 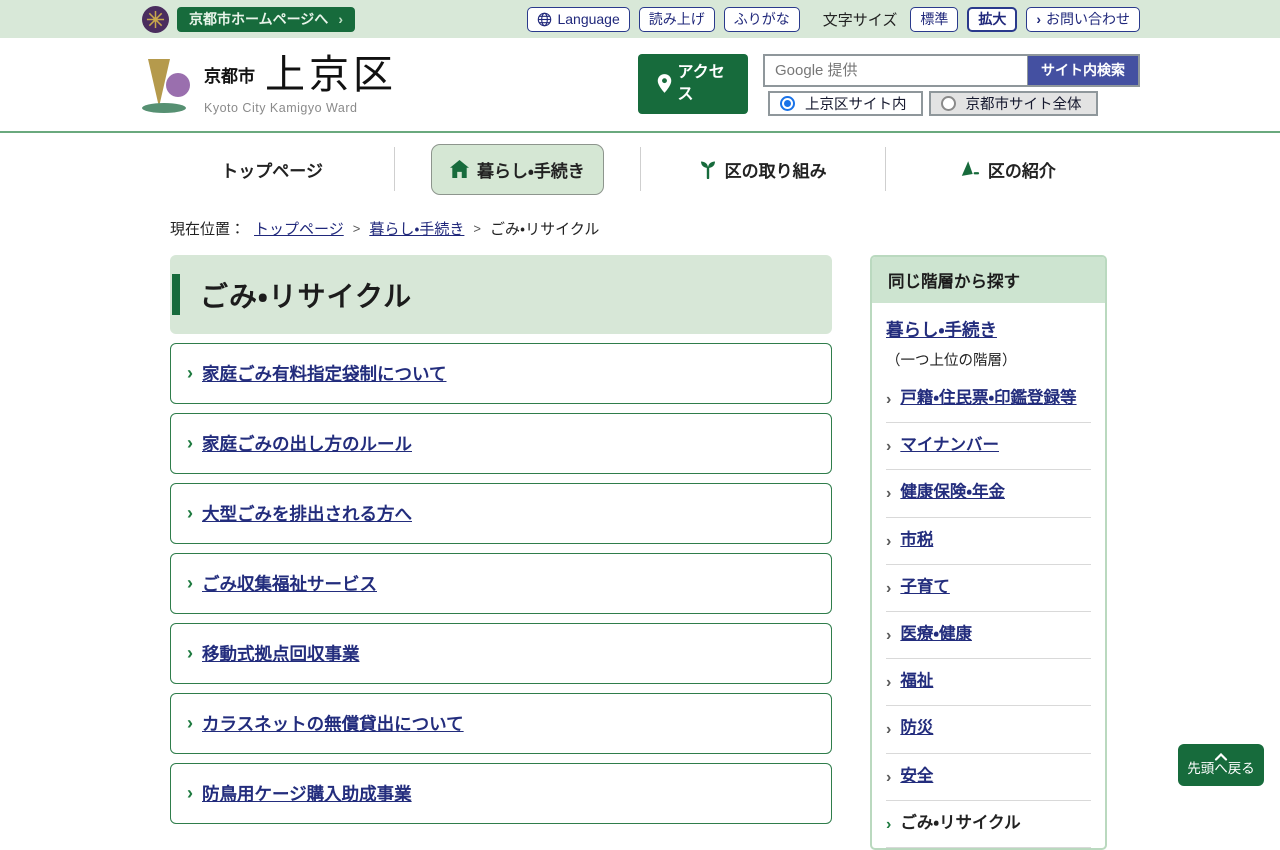 I want to click on read-aloud-label: 読み上げ, so click(x=677, y=19).